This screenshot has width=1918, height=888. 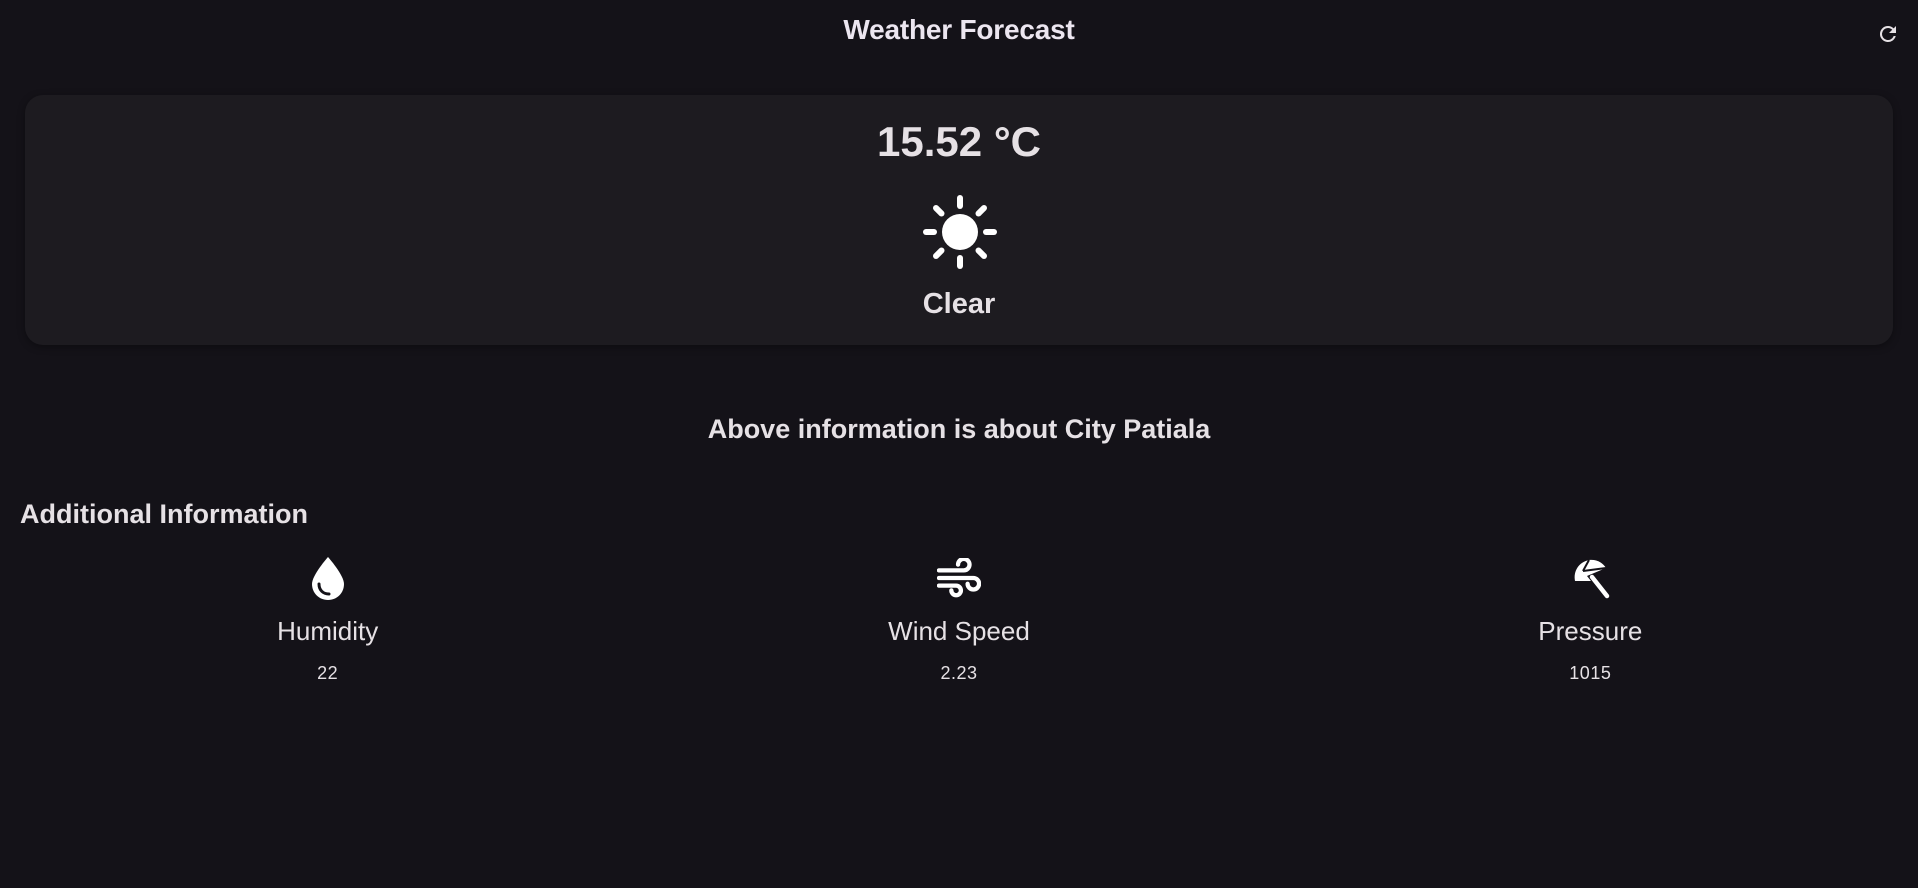 What do you see at coordinates (959, 304) in the screenshot?
I see `weather-condition: Clear` at bounding box center [959, 304].